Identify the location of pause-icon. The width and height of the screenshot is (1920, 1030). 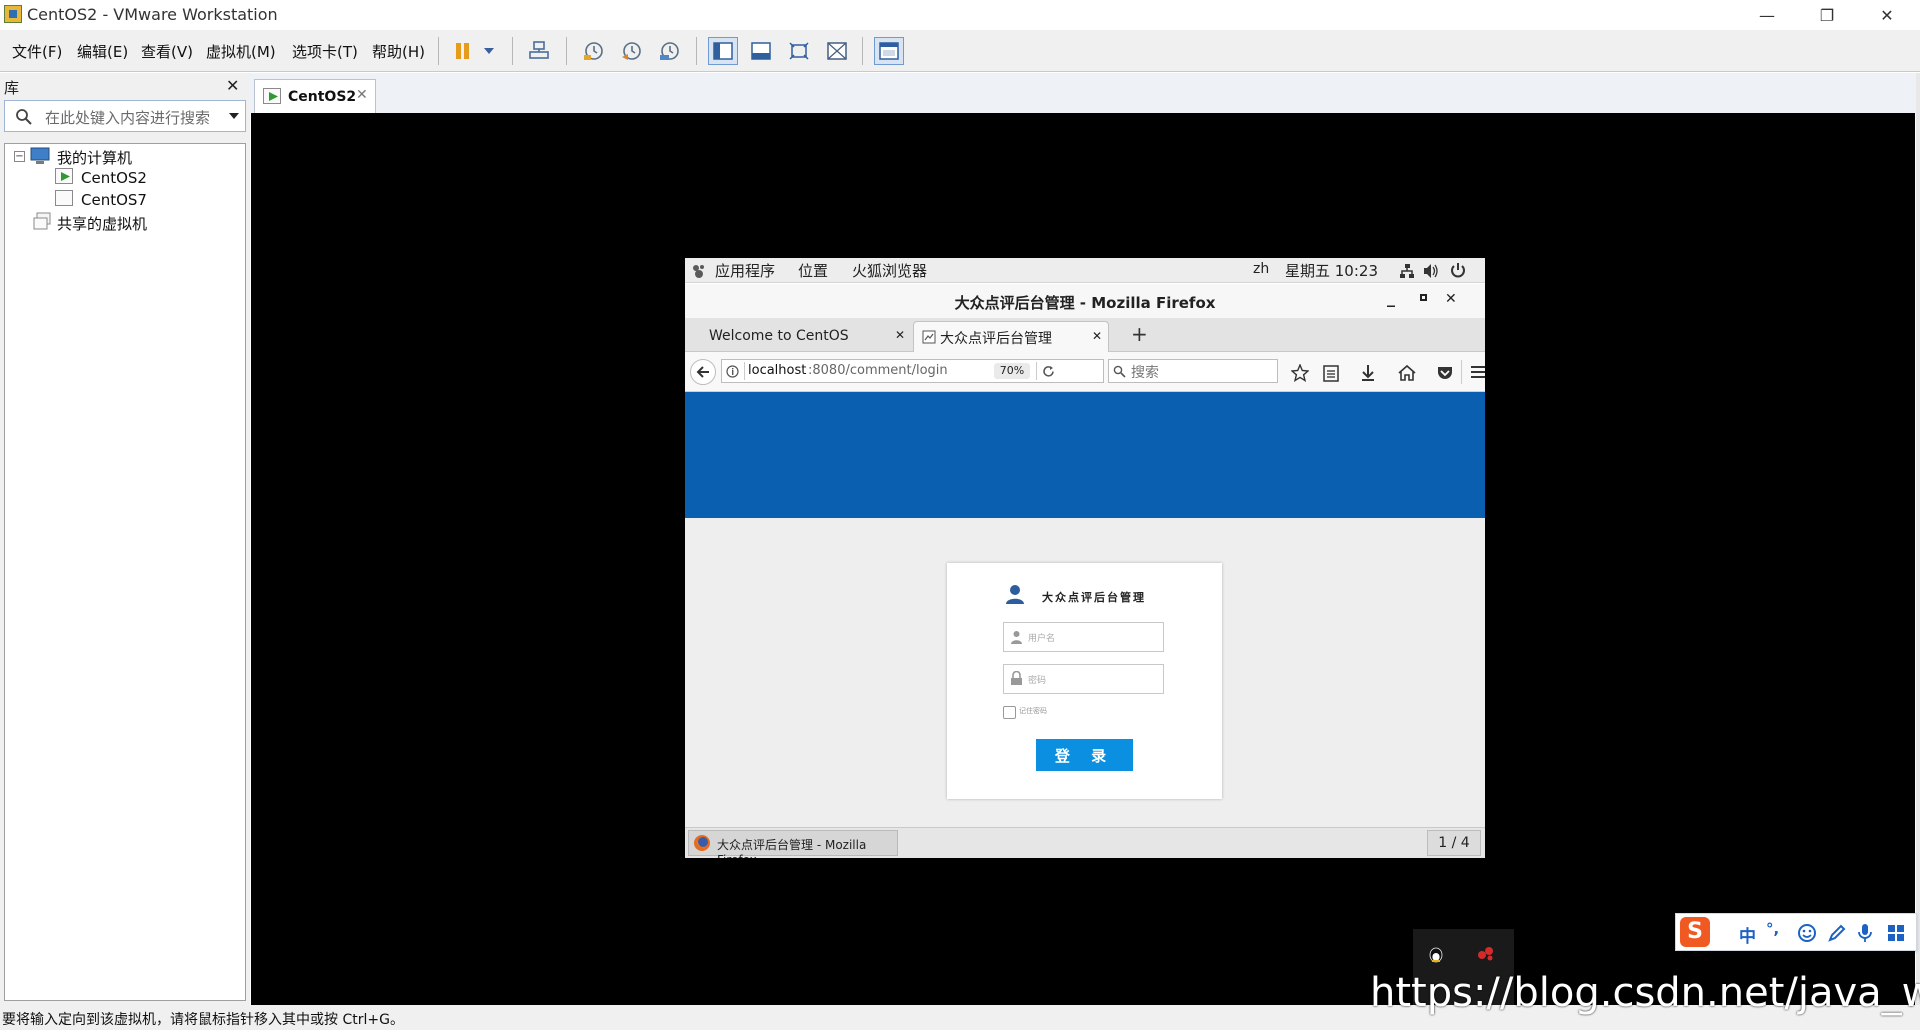
(462, 51).